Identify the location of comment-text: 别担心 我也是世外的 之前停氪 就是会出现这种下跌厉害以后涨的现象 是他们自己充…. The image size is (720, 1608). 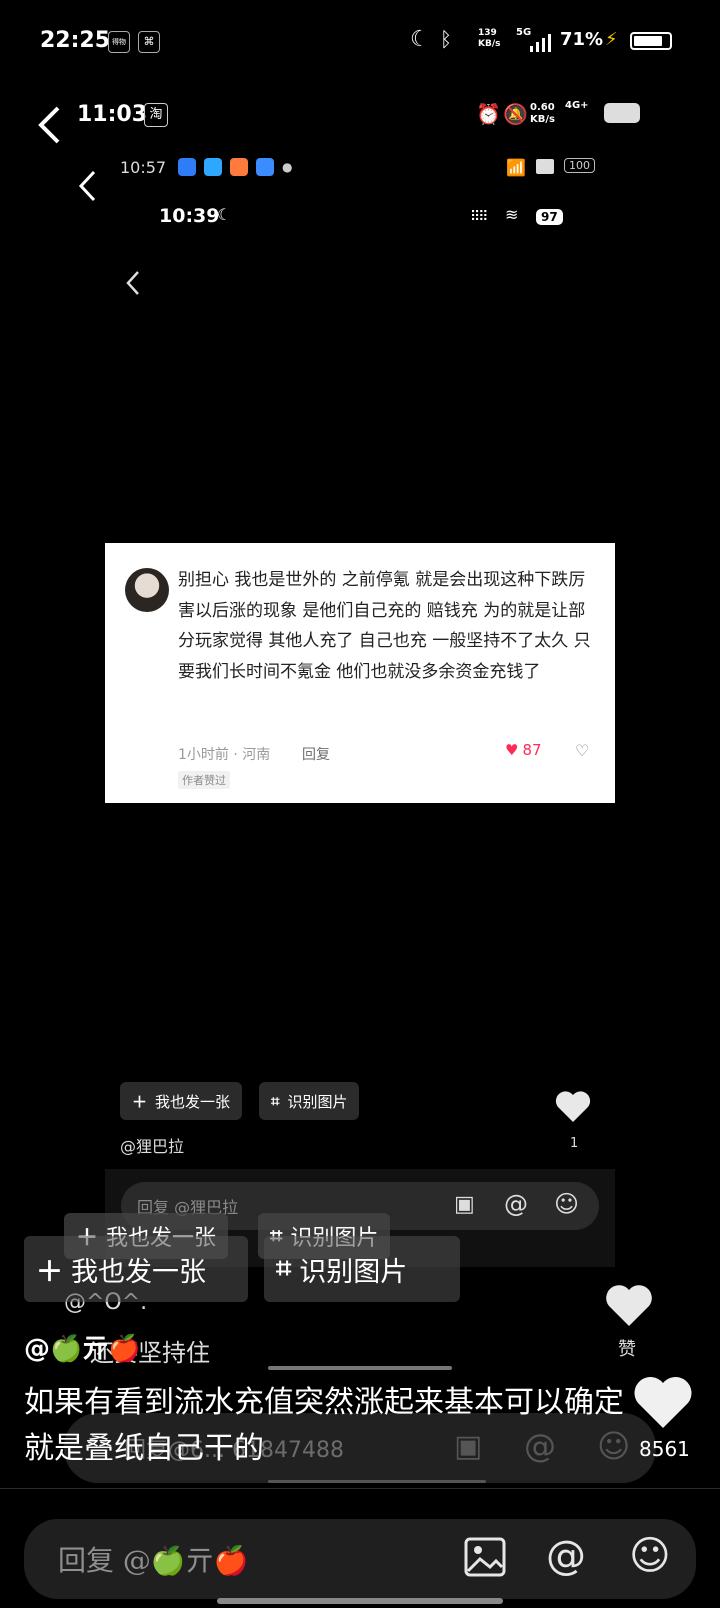
(384, 626).